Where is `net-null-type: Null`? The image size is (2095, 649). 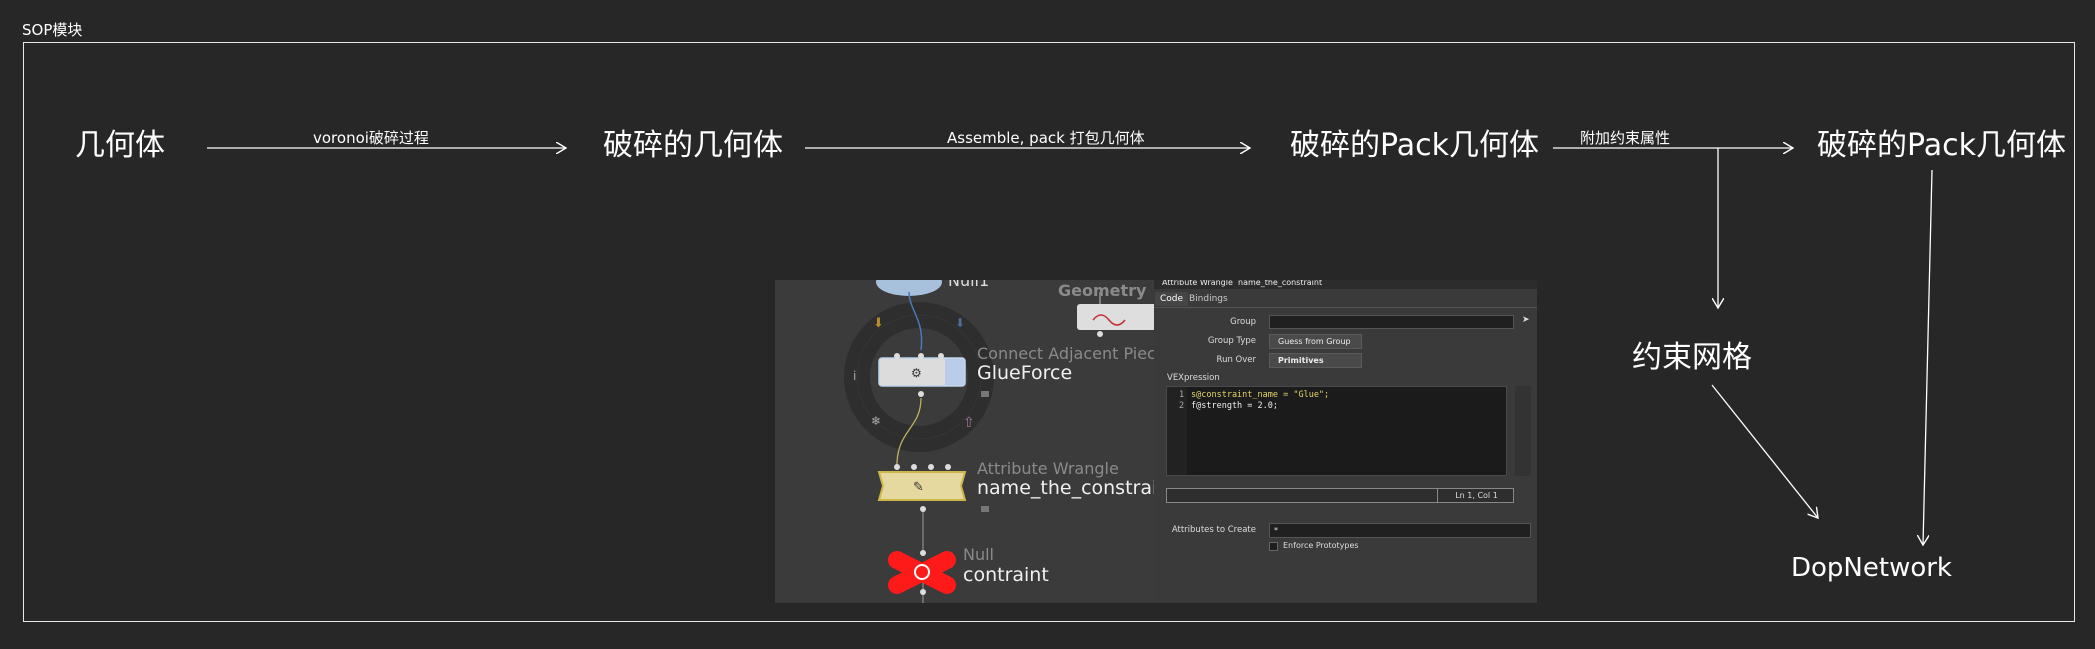
net-null-type: Null is located at coordinates (978, 554).